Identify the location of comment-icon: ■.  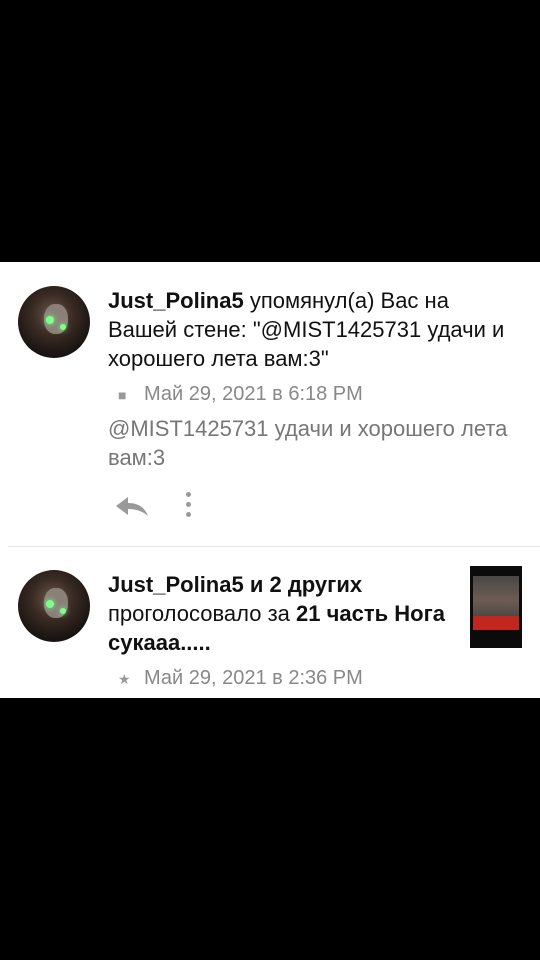
(122, 395).